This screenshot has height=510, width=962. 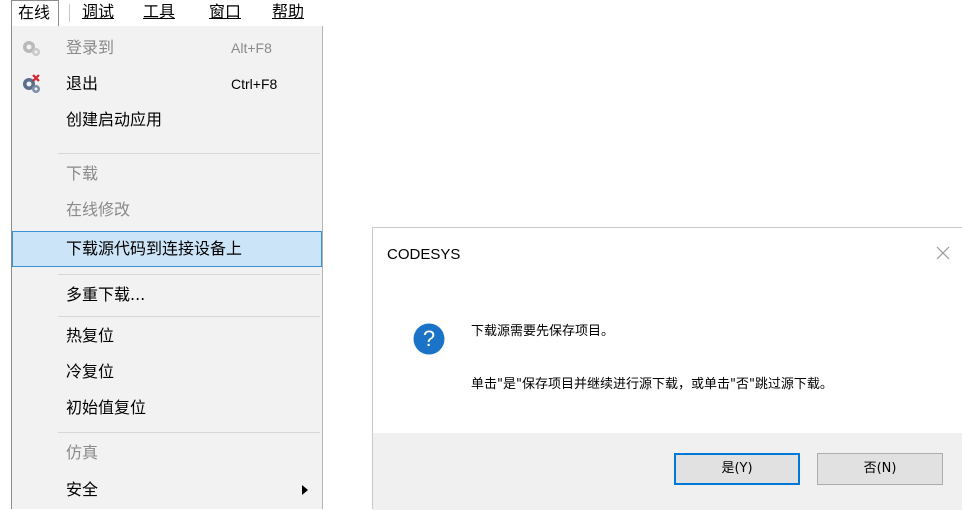 What do you see at coordinates (82, 489) in the screenshot?
I see `menu-item-label: 安全` at bounding box center [82, 489].